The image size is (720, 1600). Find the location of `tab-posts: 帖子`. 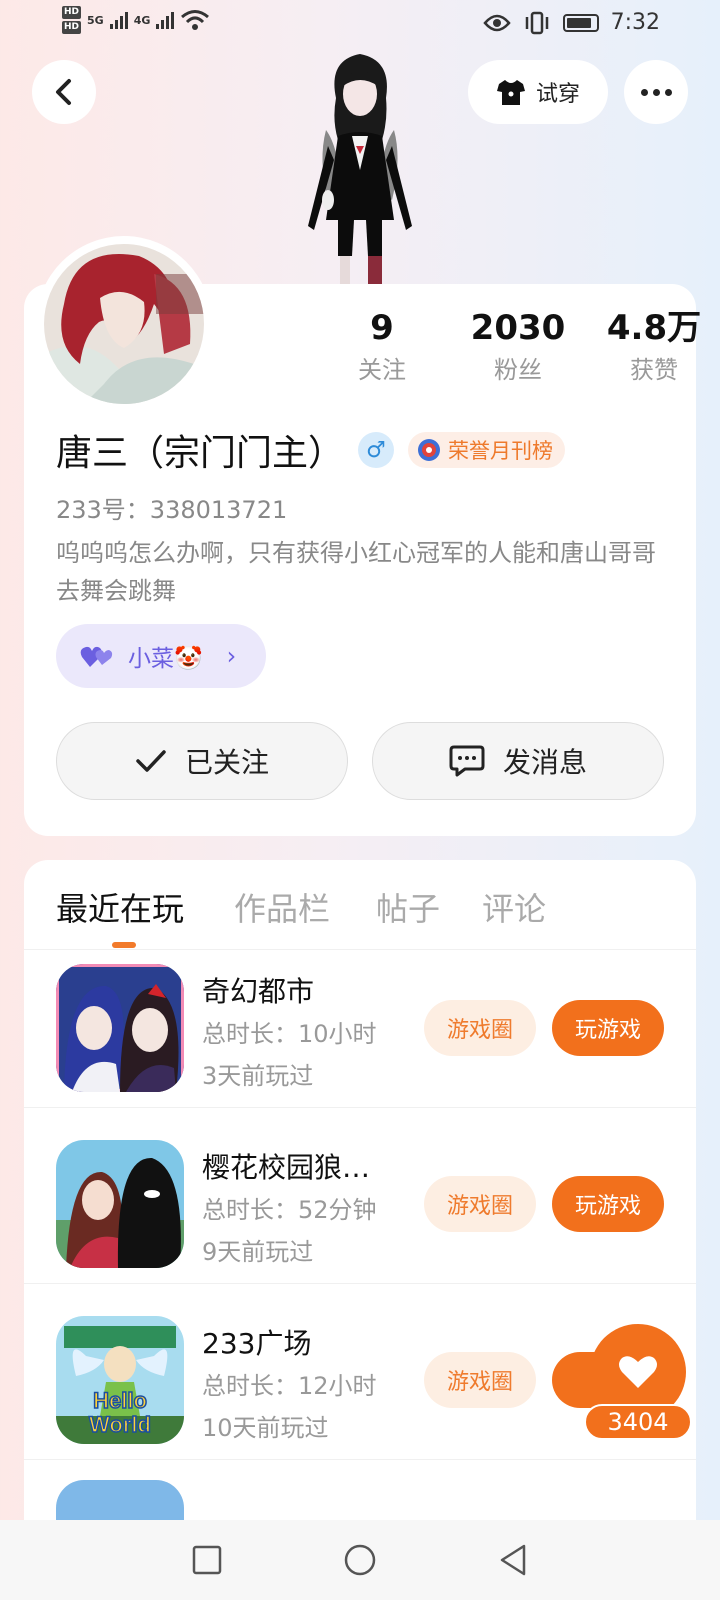

tab-posts: 帖子 is located at coordinates (408, 907).